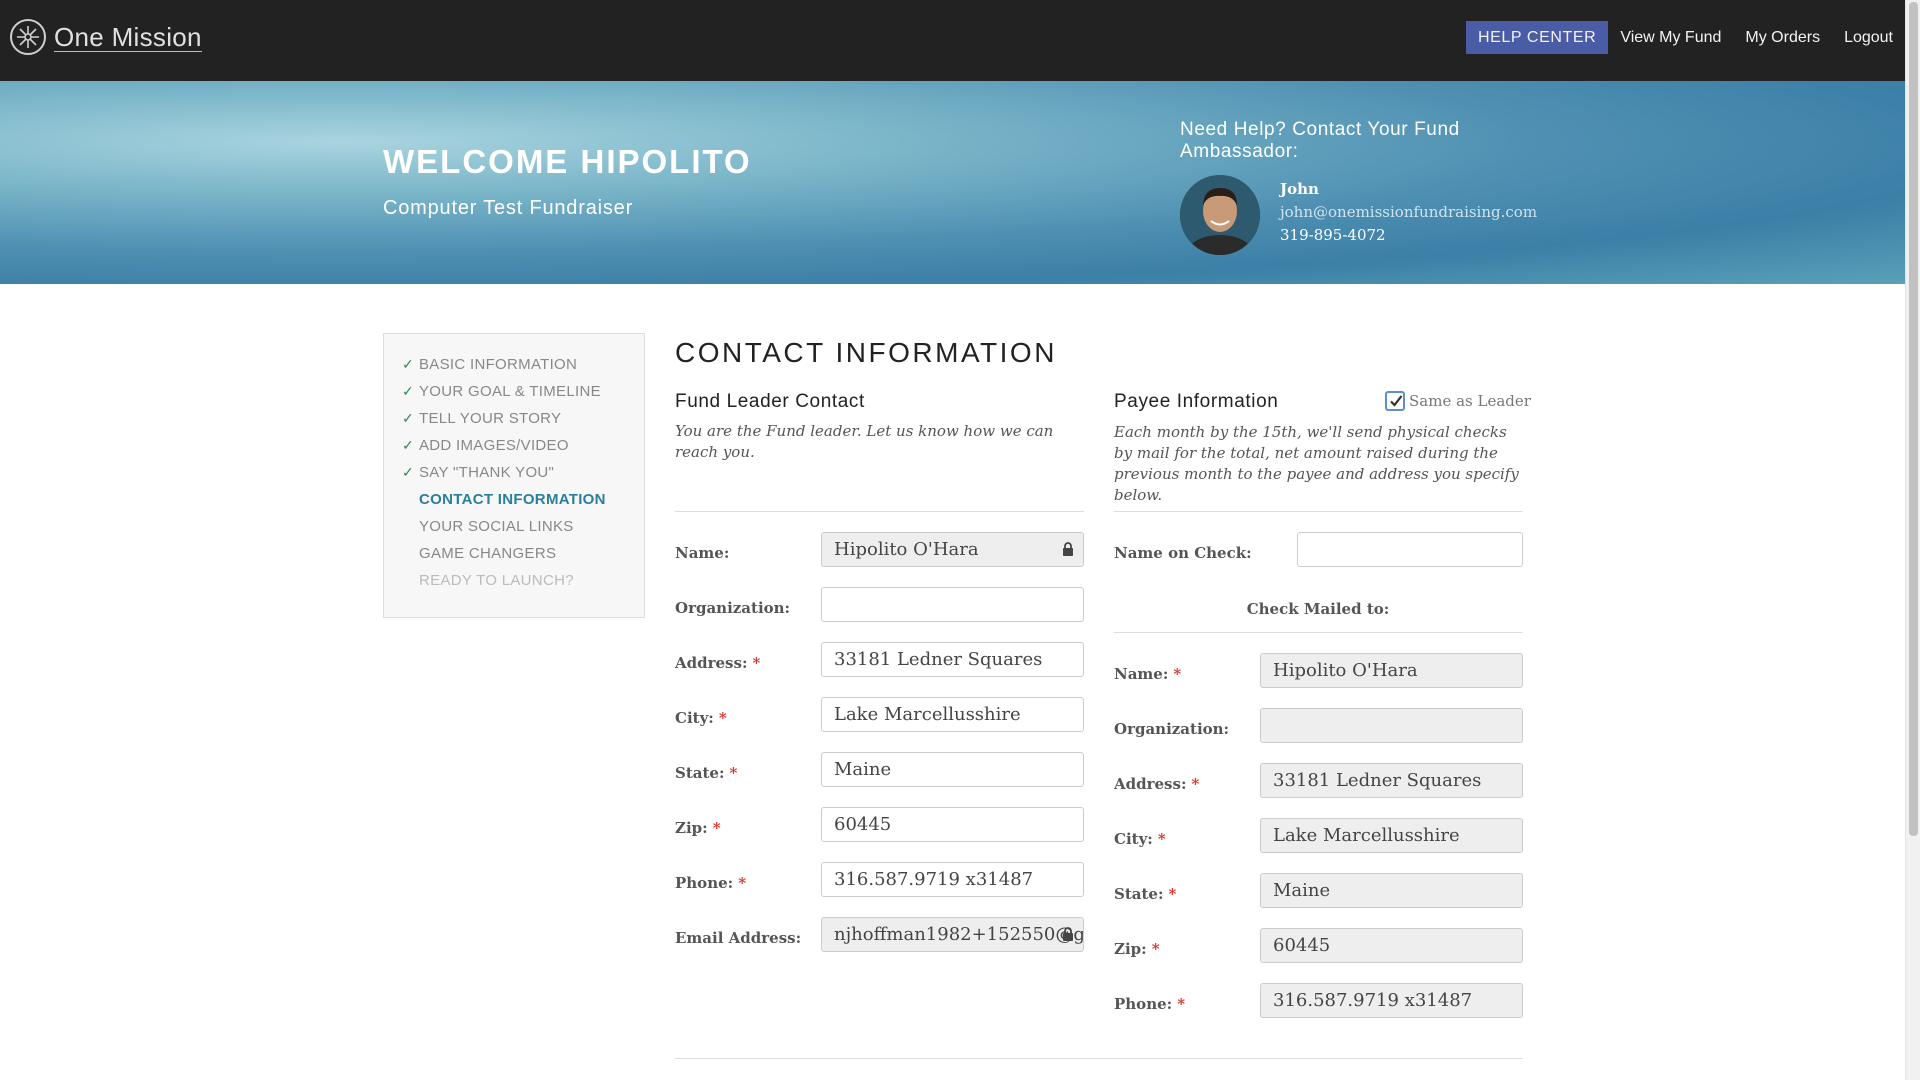 This screenshot has height=1080, width=1920. Describe the element at coordinates (906, 549) in the screenshot. I see `leader-name-value: Hipolito O'Hara` at that location.